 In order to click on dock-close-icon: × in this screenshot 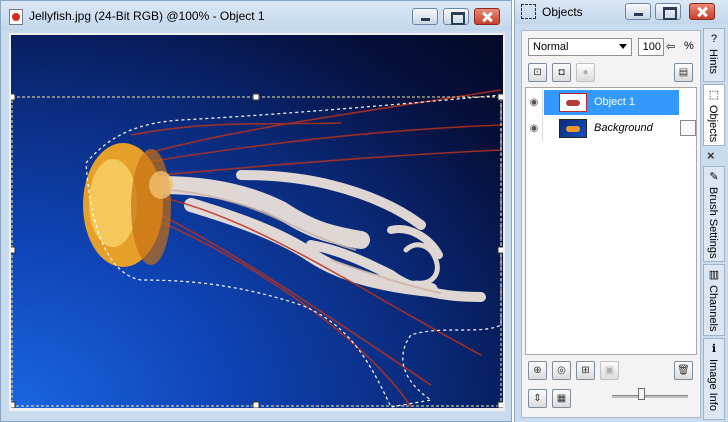, I will do `click(711, 155)`.